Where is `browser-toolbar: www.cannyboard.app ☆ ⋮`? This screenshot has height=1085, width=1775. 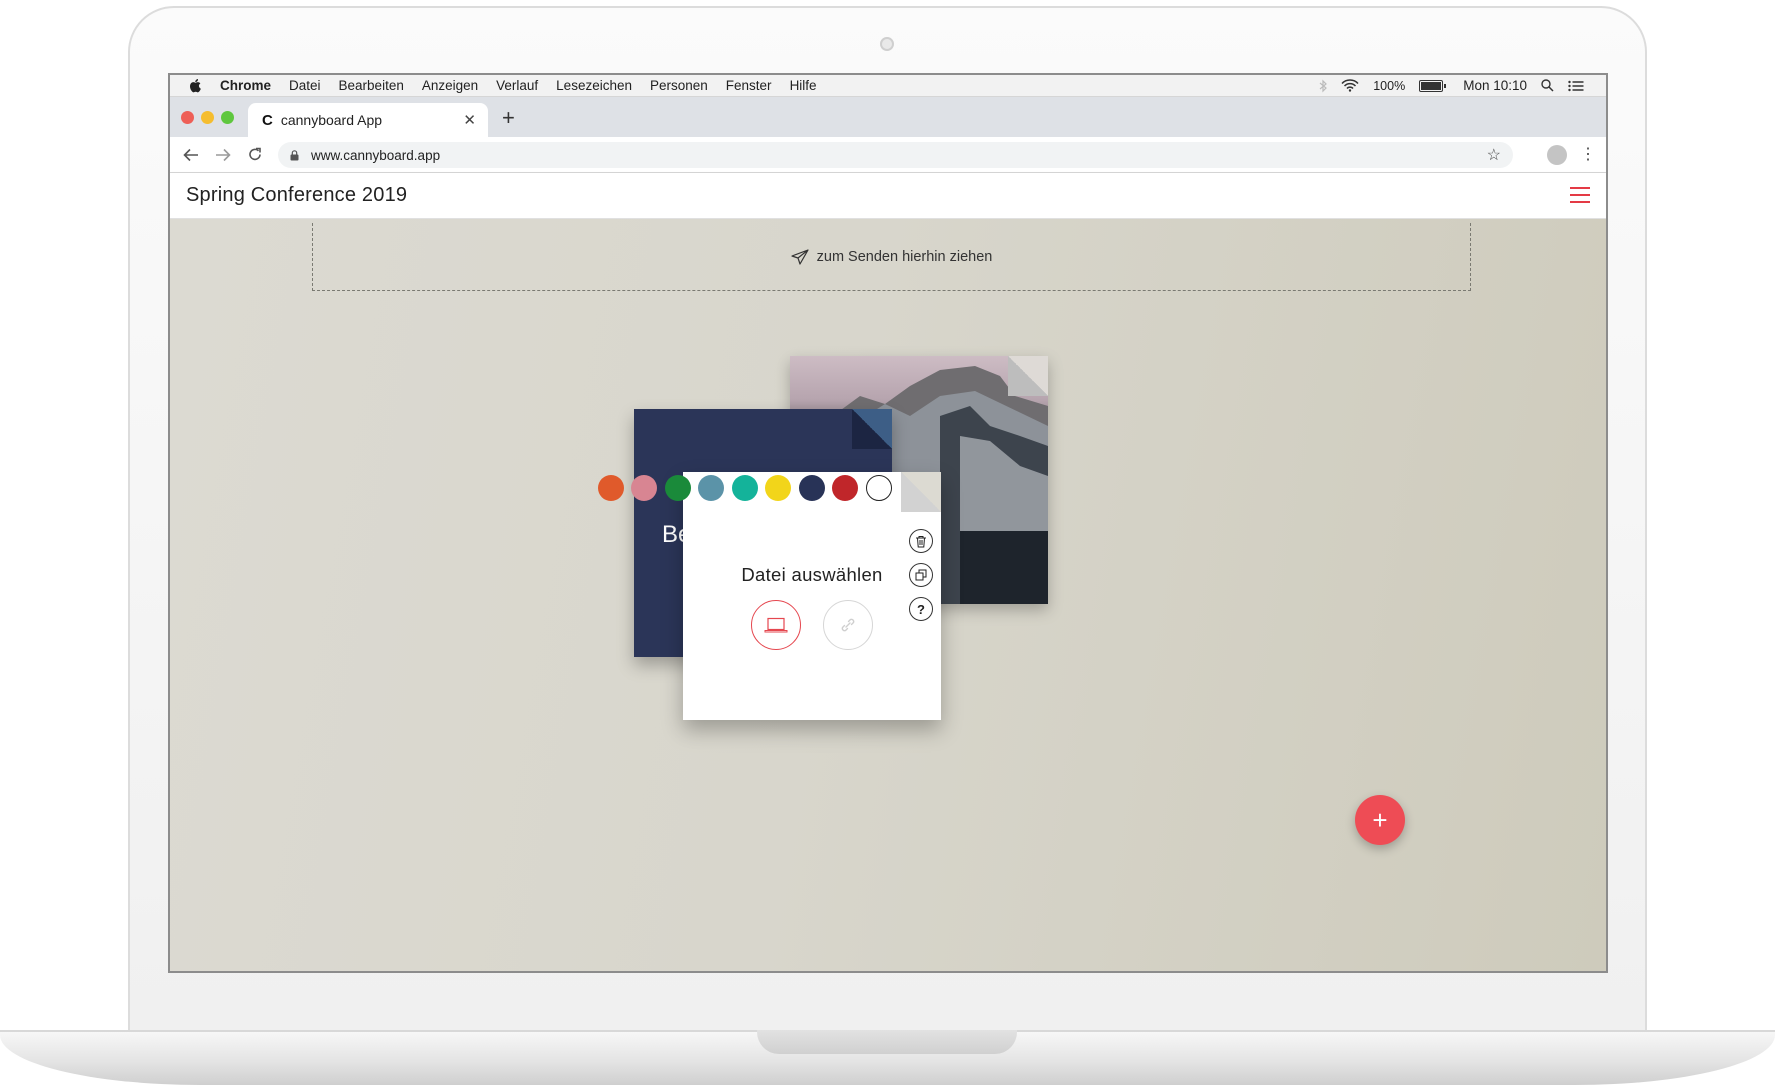 browser-toolbar: www.cannyboard.app ☆ ⋮ is located at coordinates (888, 155).